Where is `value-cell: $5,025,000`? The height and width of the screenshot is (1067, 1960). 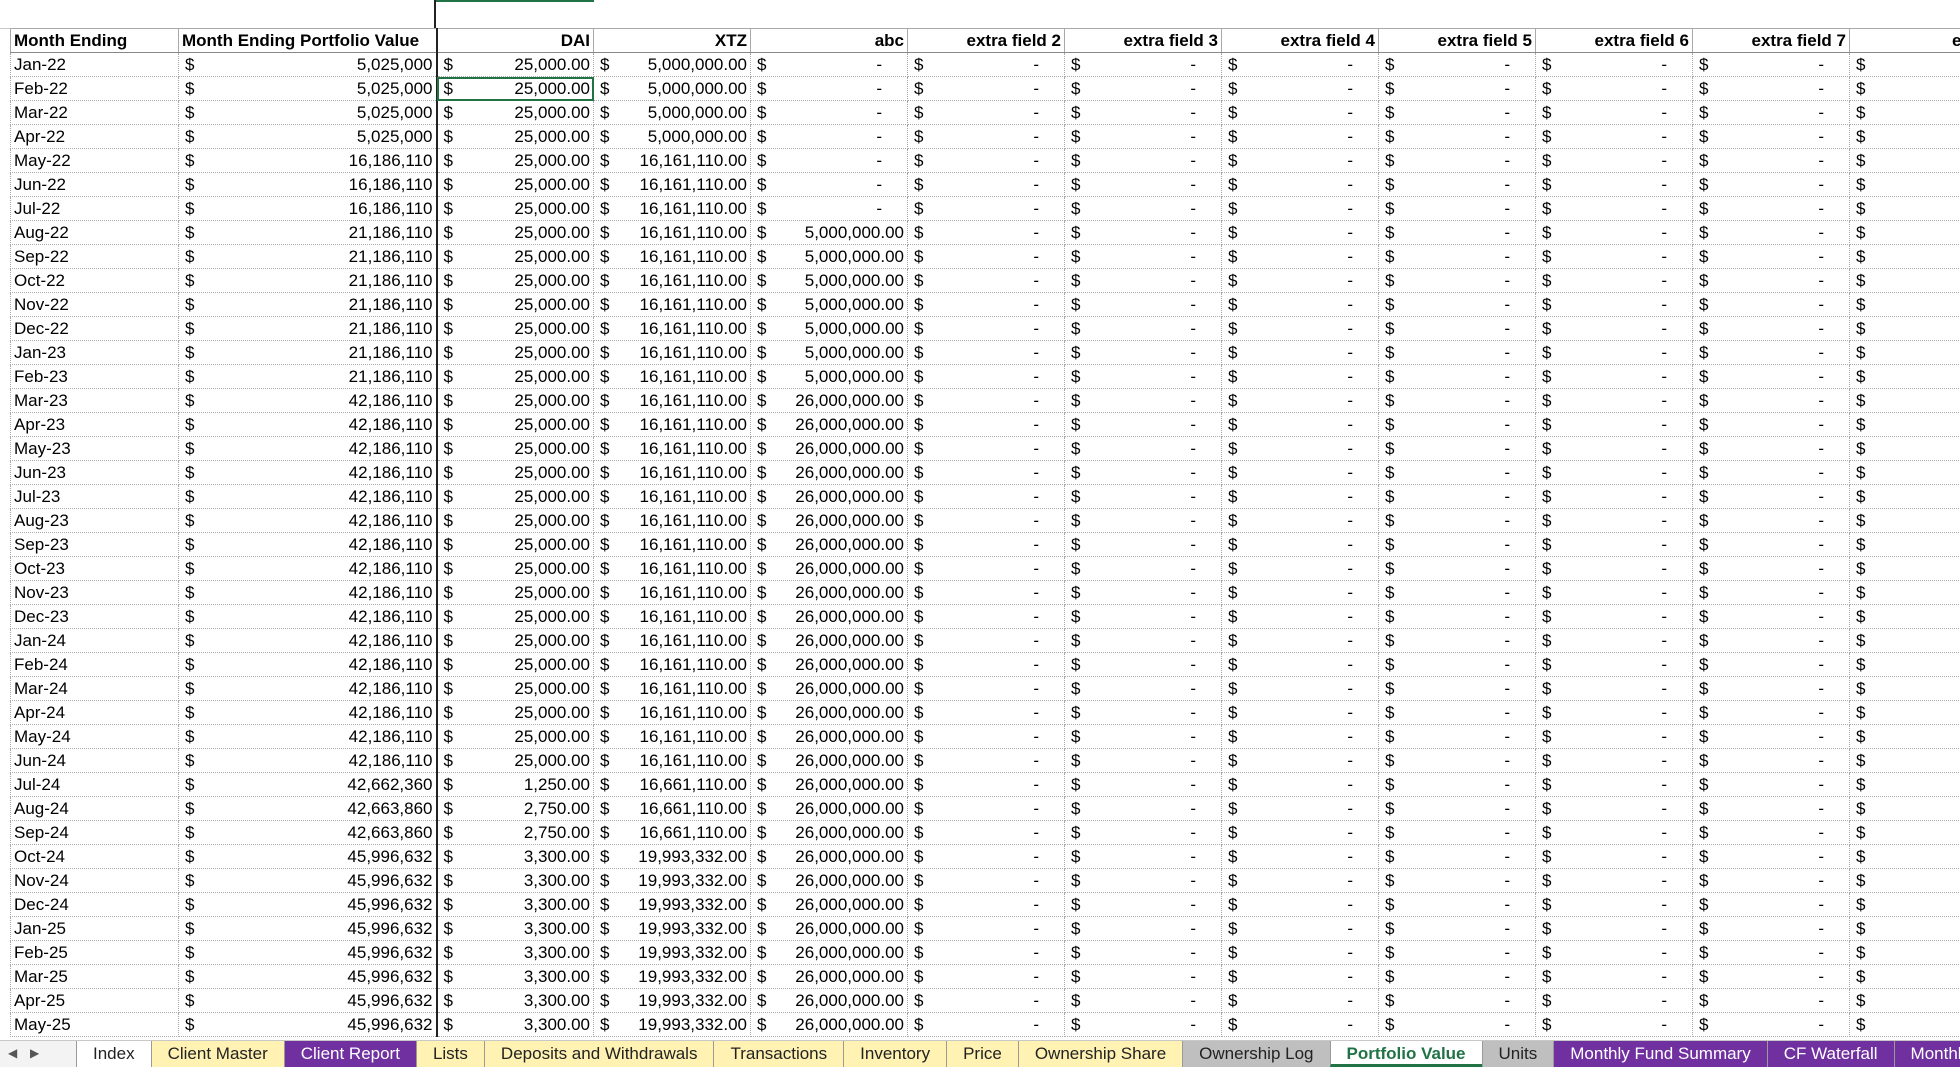
value-cell: $5,025,000 is located at coordinates (308, 137).